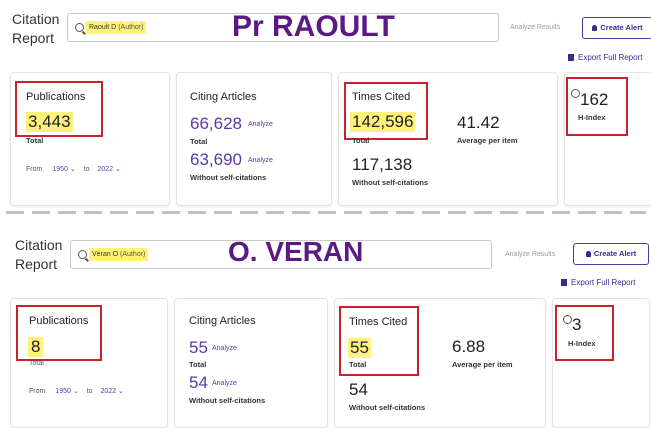  What do you see at coordinates (584, 333) in the screenshot?
I see `highlight-box` at bounding box center [584, 333].